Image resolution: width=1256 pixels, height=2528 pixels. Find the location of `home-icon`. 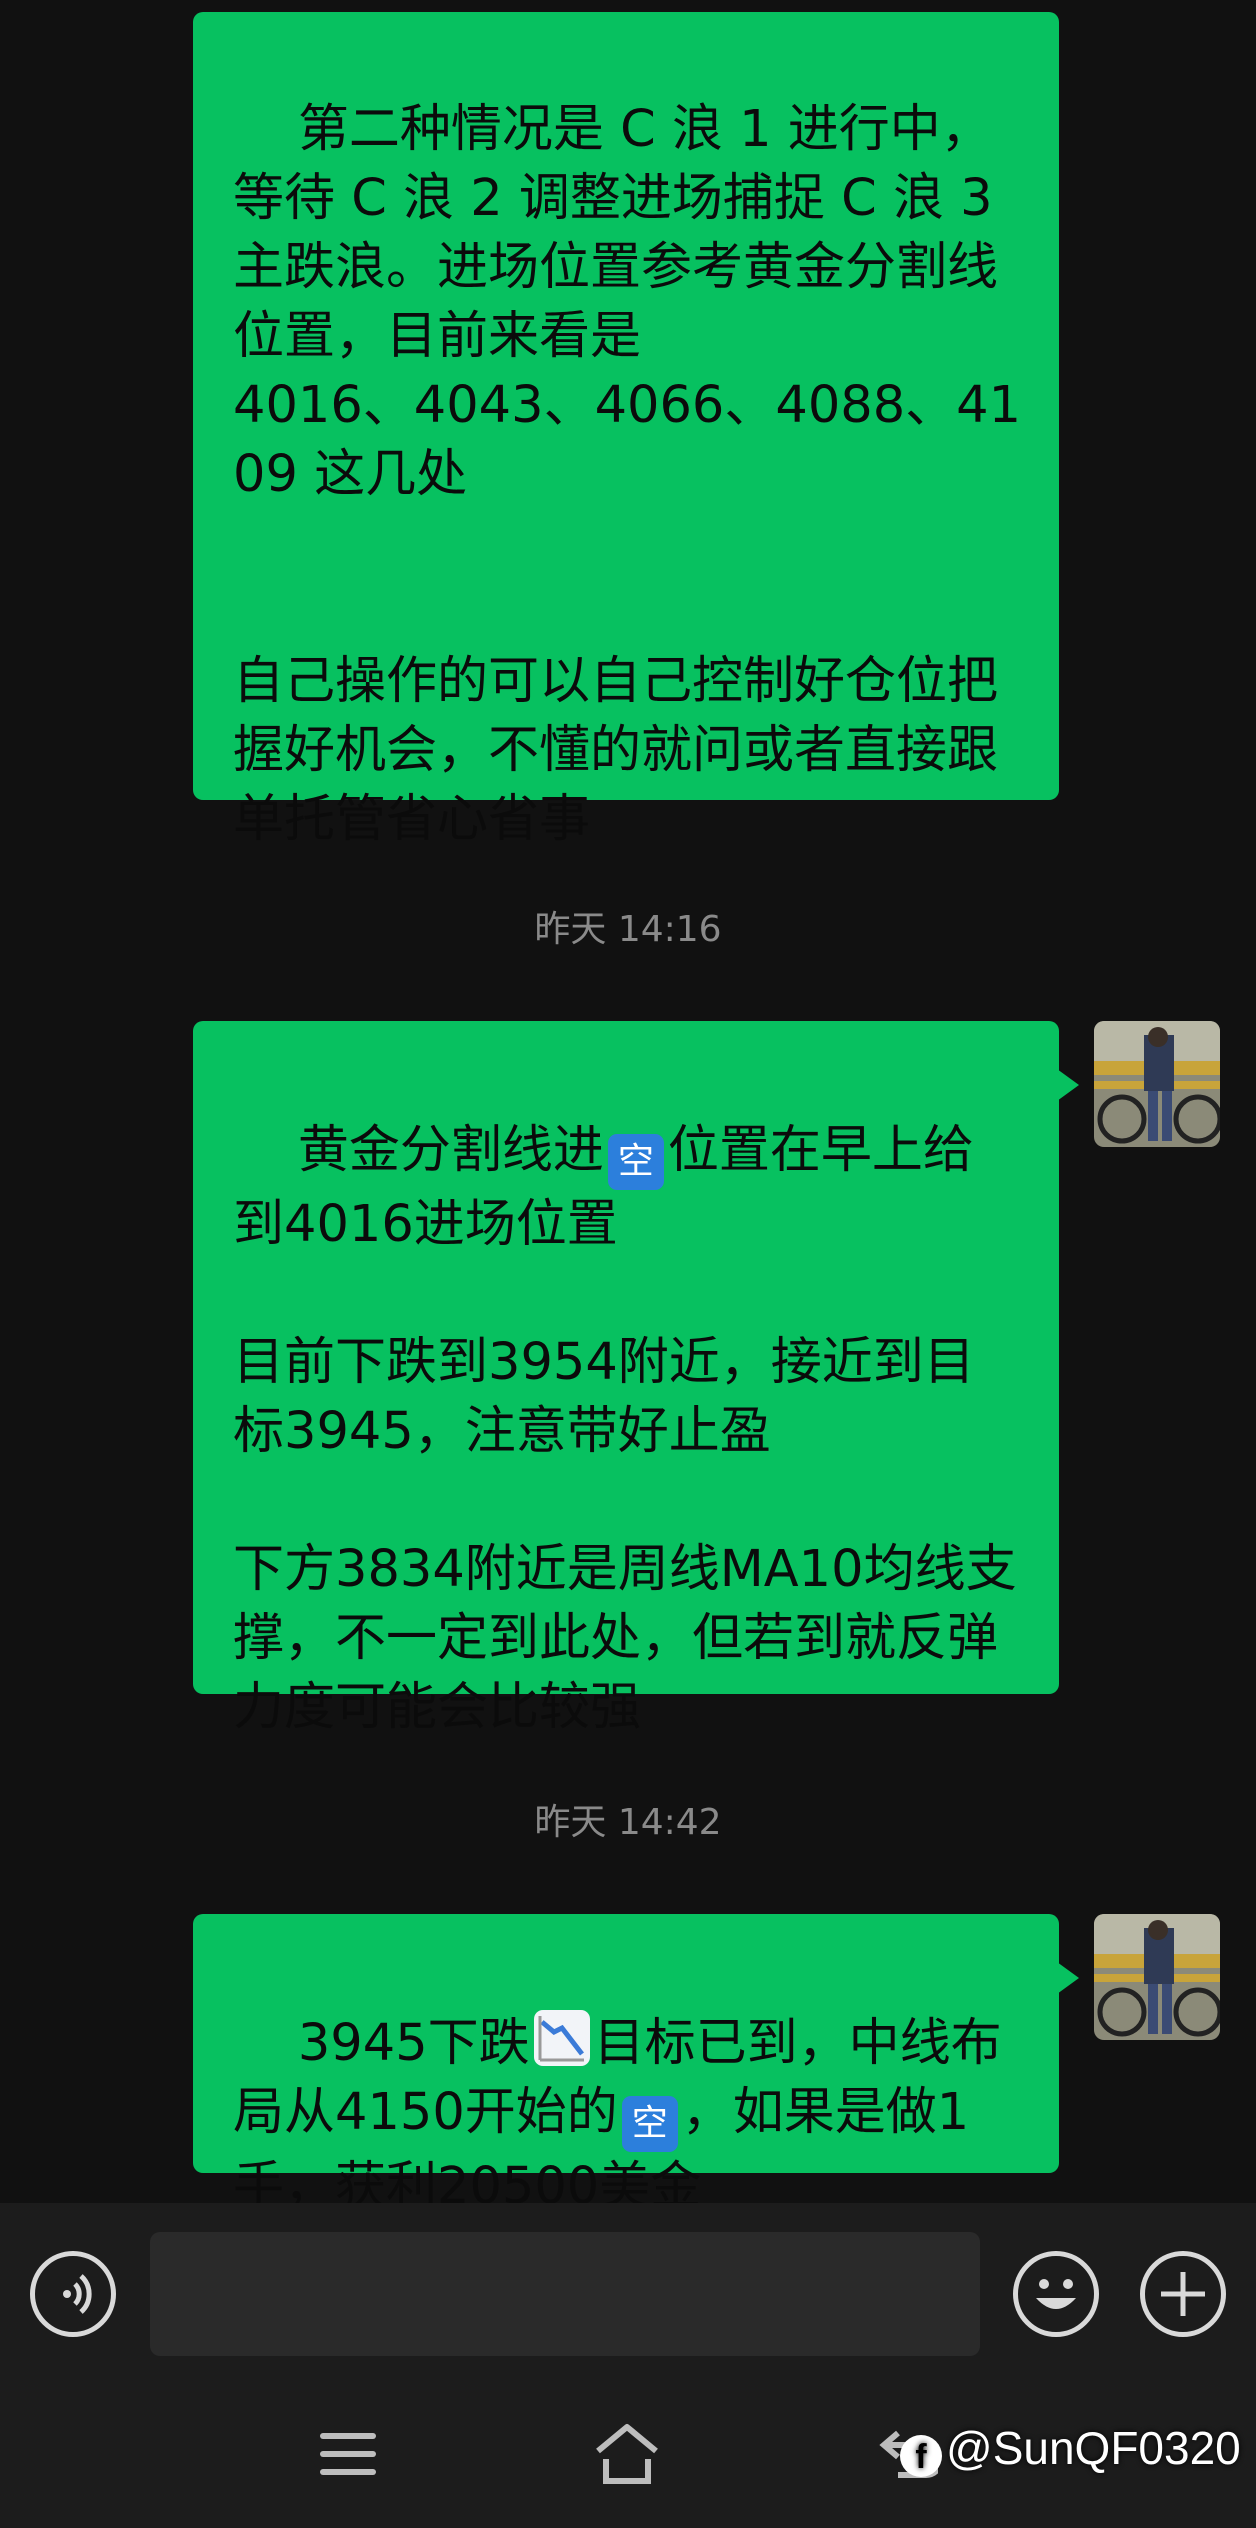

home-icon is located at coordinates (627, 2454).